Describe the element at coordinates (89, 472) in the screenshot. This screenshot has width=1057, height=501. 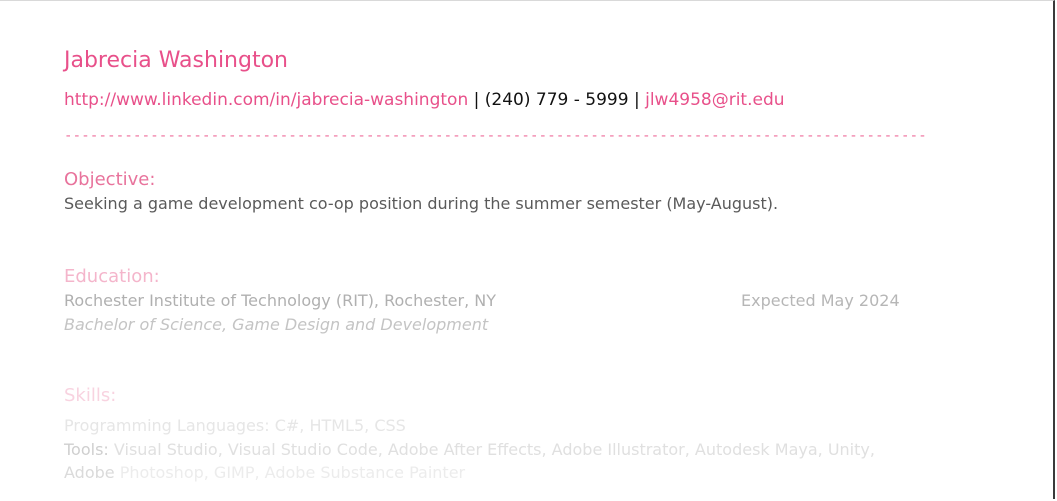
I see `skills-tools-cont-label: Adobe` at that location.